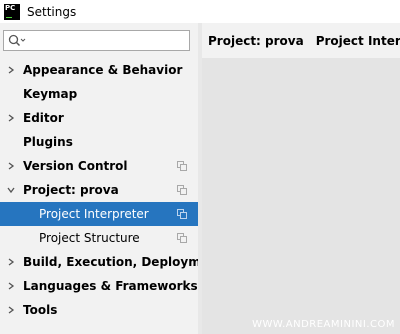  I want to click on sidebar-item-label: Project Interpreter, so click(94, 214).